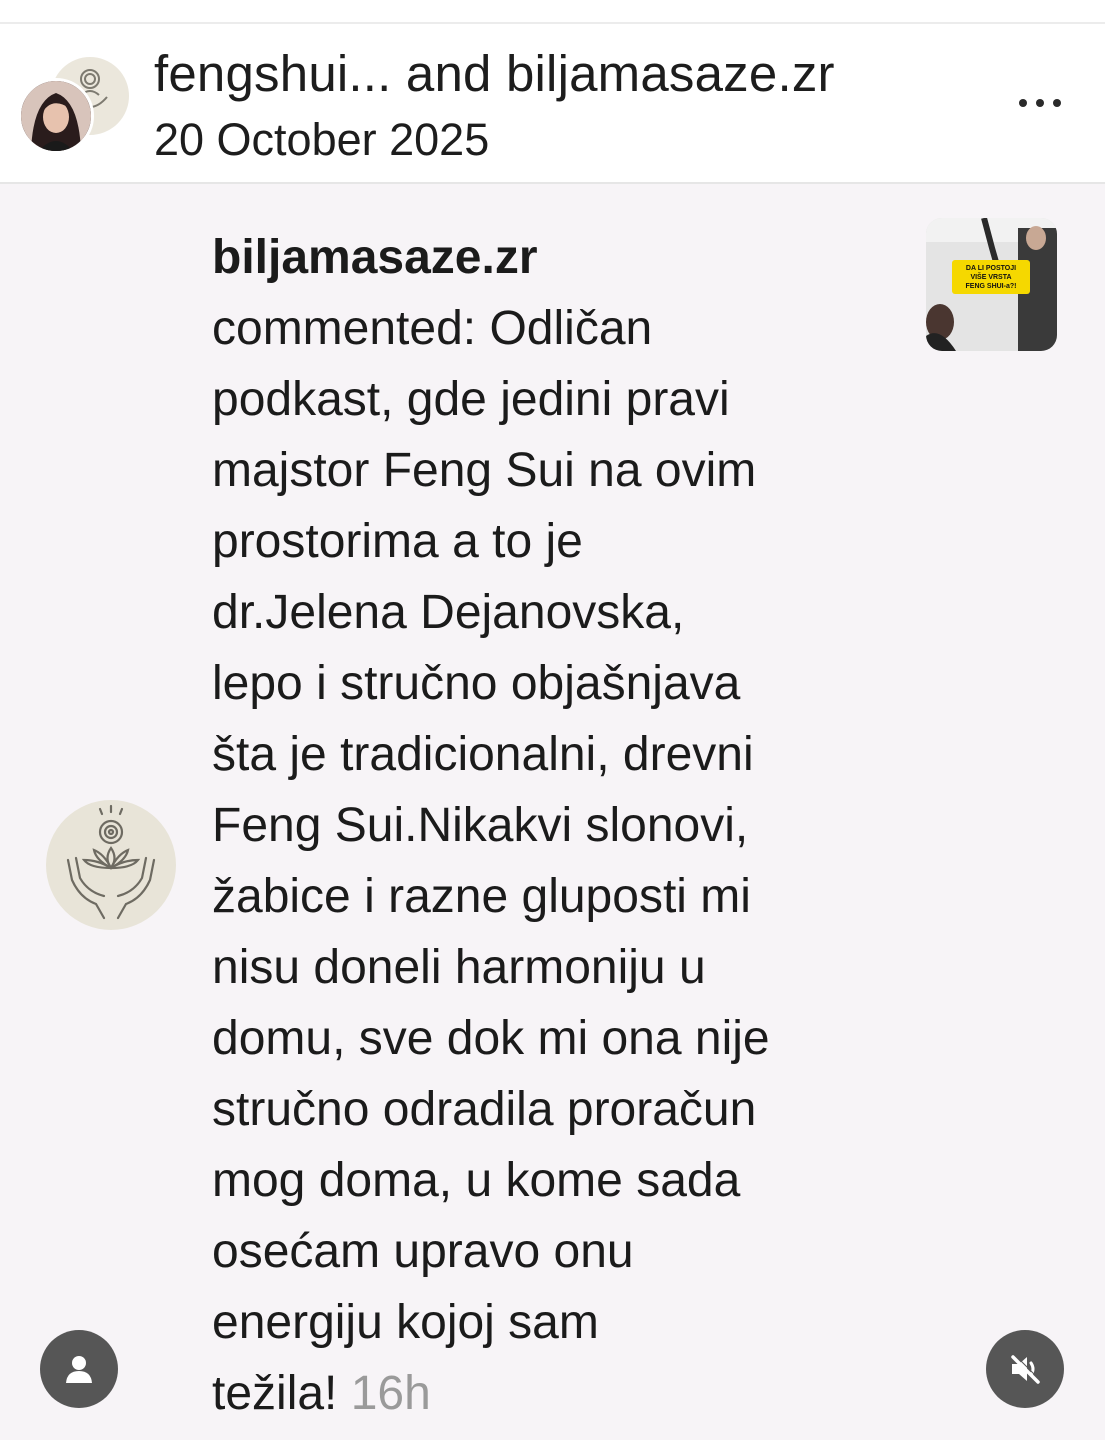  I want to click on commenter-avatar, so click(111, 865).